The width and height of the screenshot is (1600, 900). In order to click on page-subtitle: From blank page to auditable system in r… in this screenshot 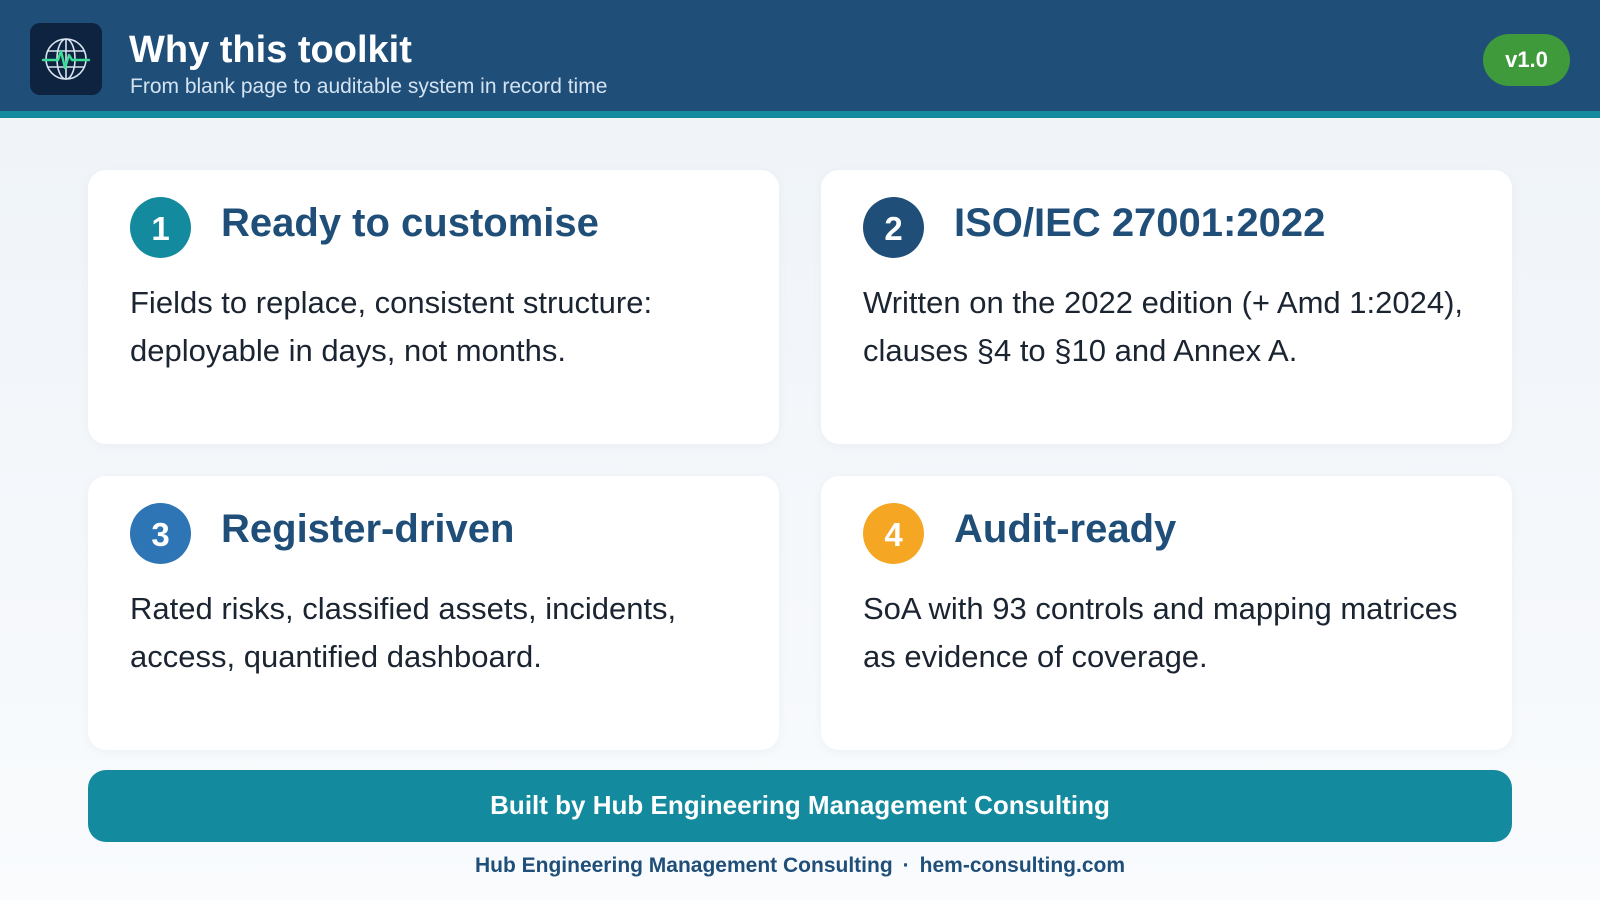, I will do `click(369, 86)`.